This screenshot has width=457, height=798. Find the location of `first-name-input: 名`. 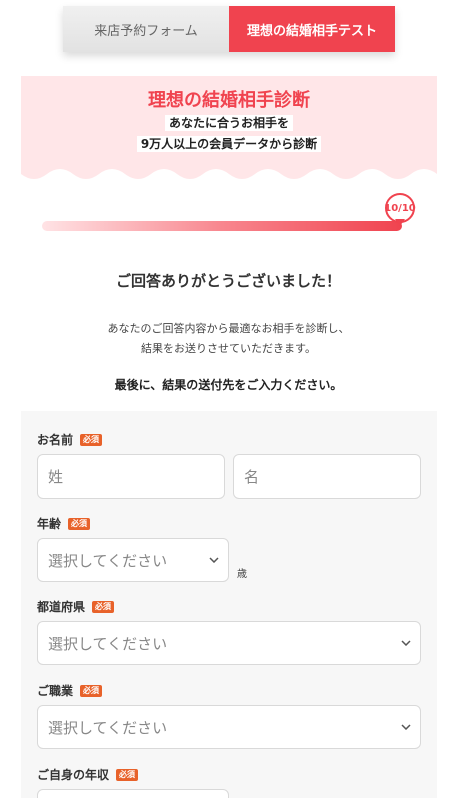

first-name-input: 名 is located at coordinates (327, 476).